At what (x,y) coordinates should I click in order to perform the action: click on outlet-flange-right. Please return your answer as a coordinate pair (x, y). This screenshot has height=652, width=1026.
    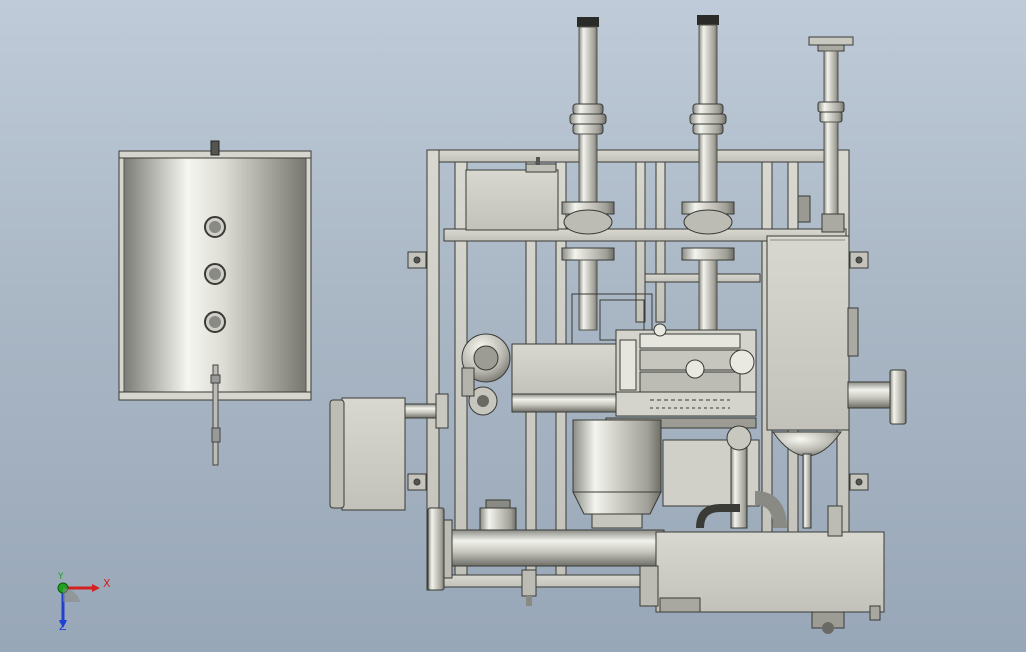
    Looking at the image, I should click on (877, 397).